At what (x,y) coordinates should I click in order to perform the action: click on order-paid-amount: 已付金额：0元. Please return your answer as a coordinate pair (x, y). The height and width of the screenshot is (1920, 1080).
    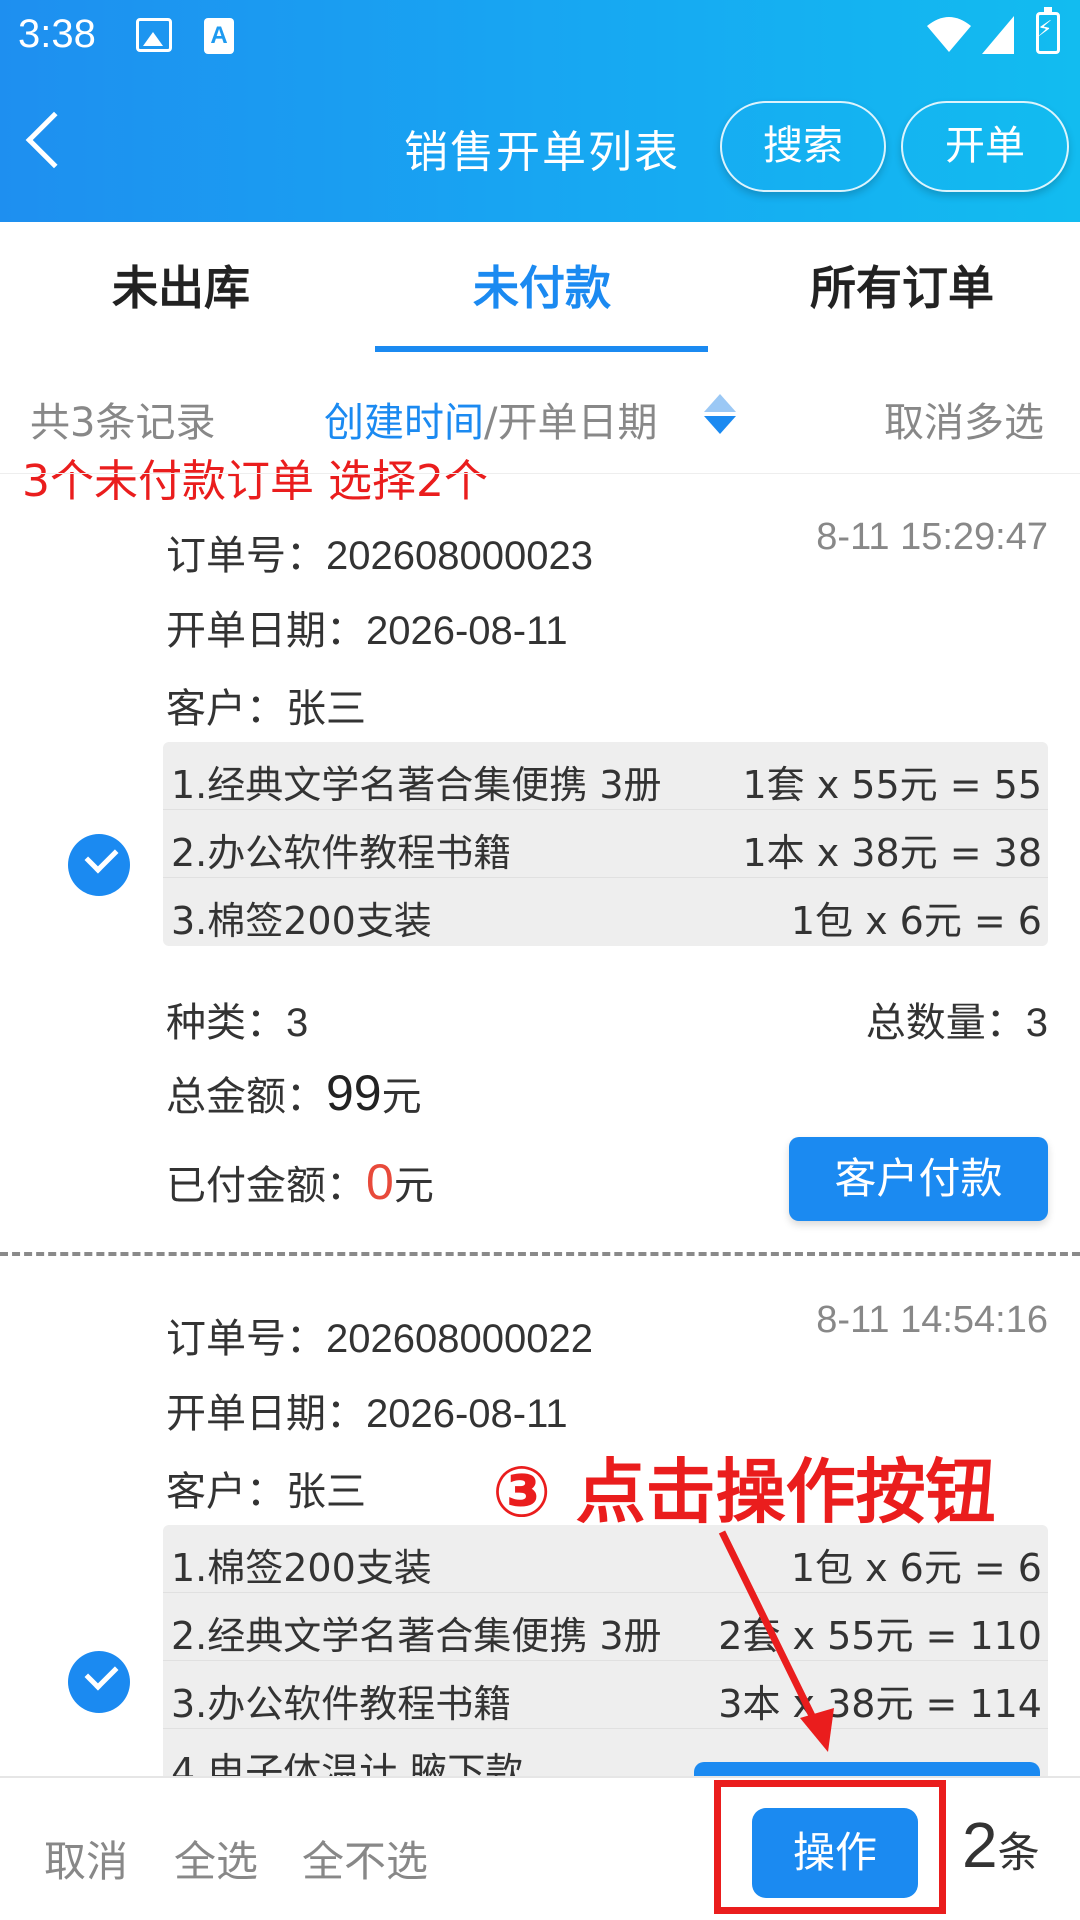
    Looking at the image, I should click on (300, 1182).